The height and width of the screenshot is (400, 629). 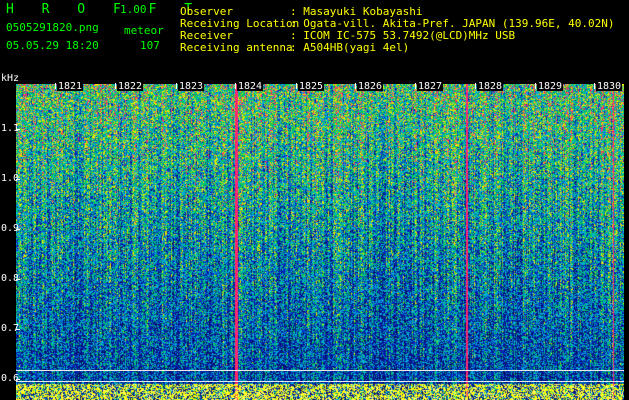 What do you see at coordinates (206, 11) in the screenshot?
I see `observer-label: Observer` at bounding box center [206, 11].